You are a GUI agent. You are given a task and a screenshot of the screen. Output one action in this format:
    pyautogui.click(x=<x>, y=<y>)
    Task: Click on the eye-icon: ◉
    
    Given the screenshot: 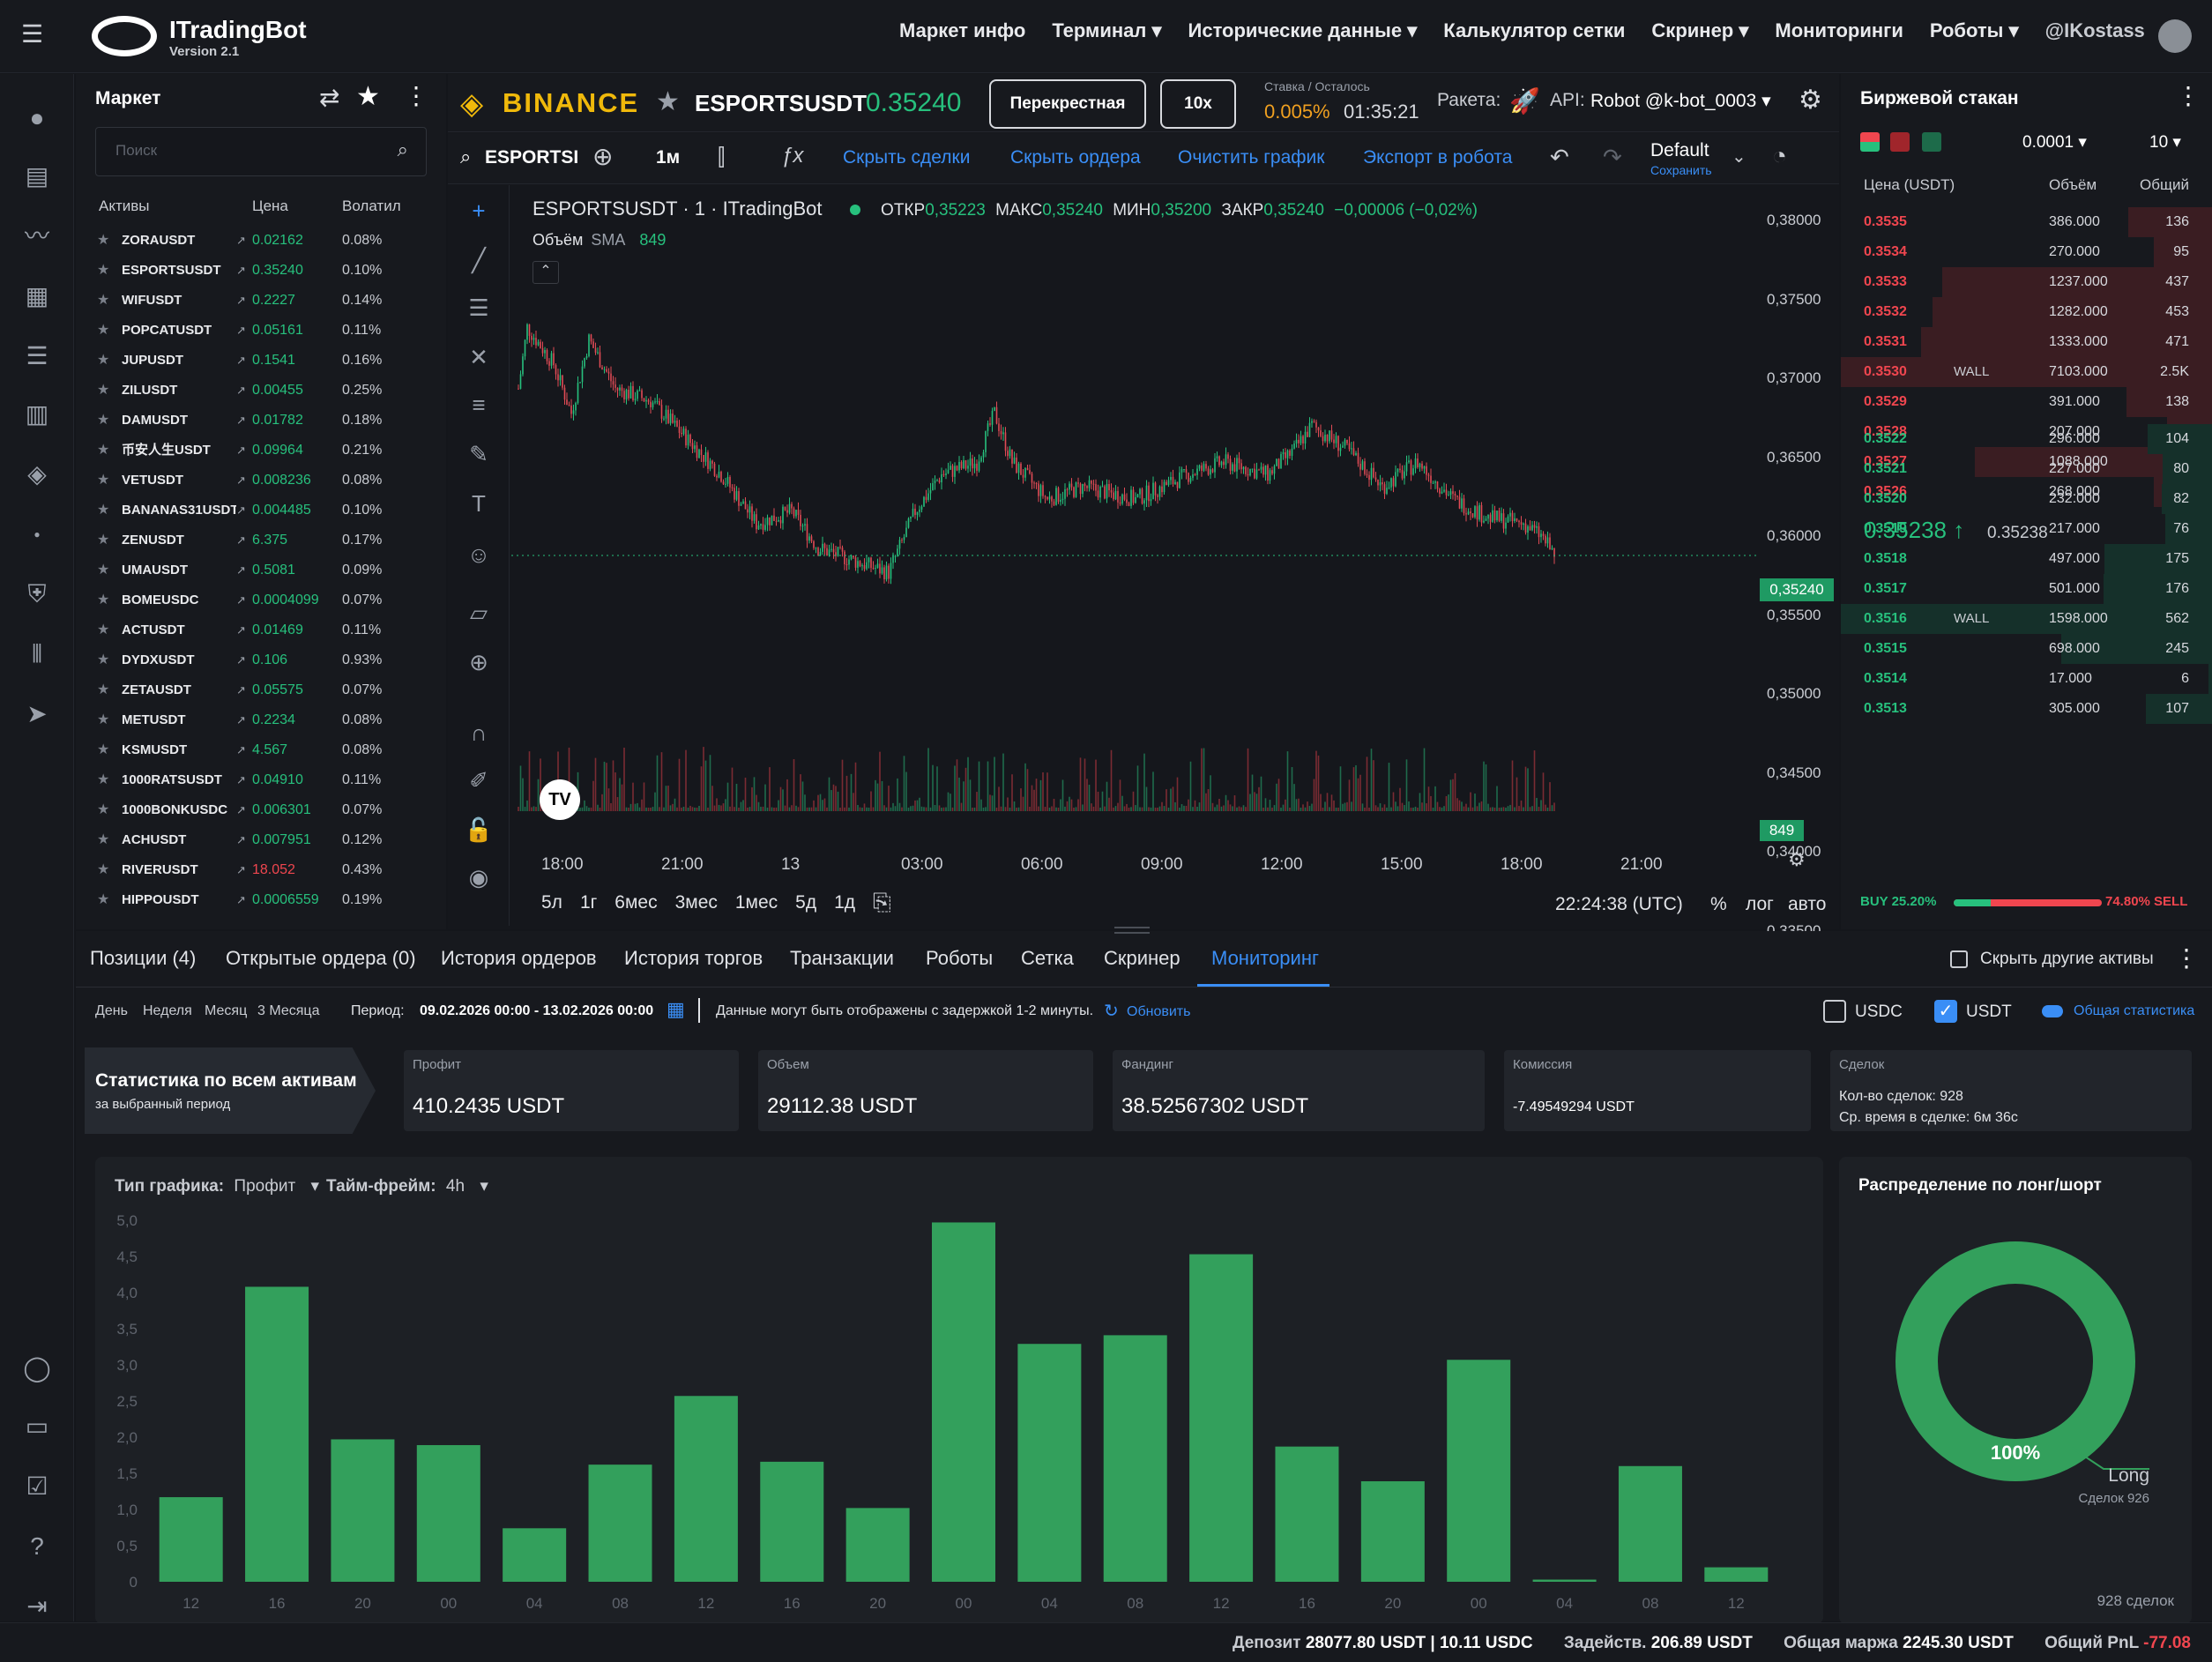 What is the action you would take?
    pyautogui.click(x=479, y=879)
    